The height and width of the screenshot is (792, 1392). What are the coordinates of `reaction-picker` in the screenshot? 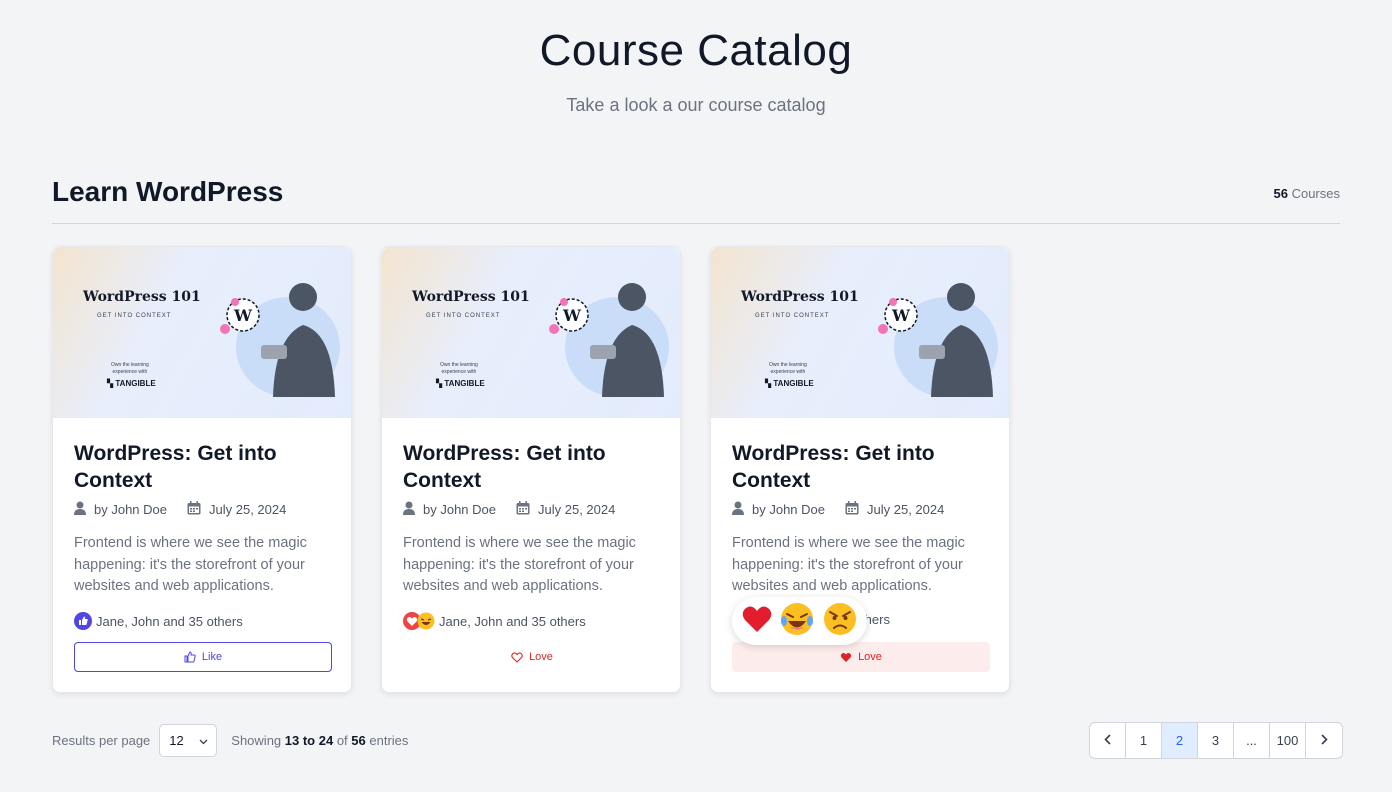 It's located at (799, 621).